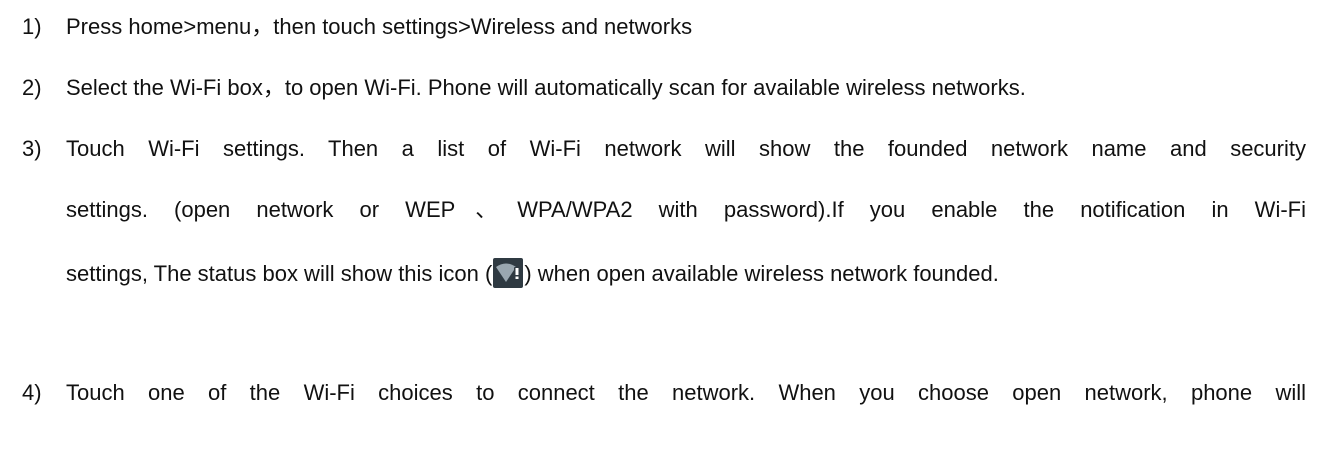 Image resolution: width=1330 pixels, height=454 pixels. Describe the element at coordinates (32, 392) in the screenshot. I see `step-number: 4)` at that location.